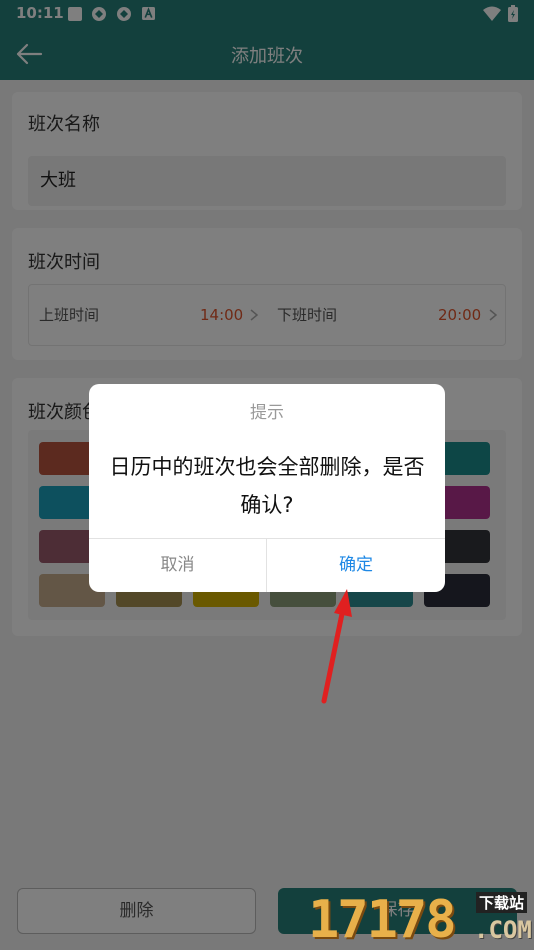 This screenshot has width=534, height=950. What do you see at coordinates (267, 413) in the screenshot?
I see `dialog-title: 提示` at bounding box center [267, 413].